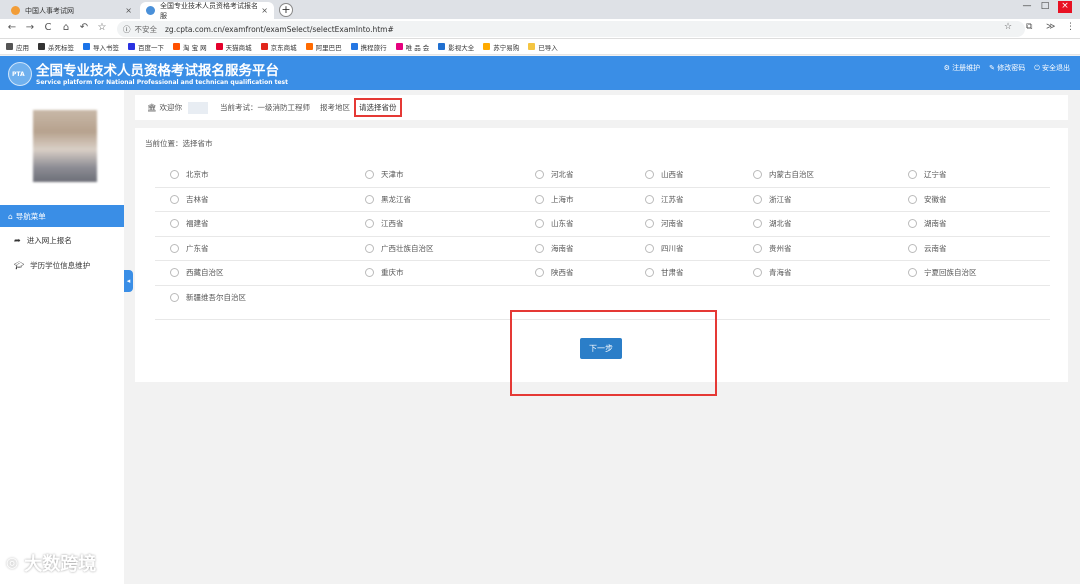  I want to click on sidebar-item-education-info: 🎓︎ 学历学位信息维护, so click(62, 265).